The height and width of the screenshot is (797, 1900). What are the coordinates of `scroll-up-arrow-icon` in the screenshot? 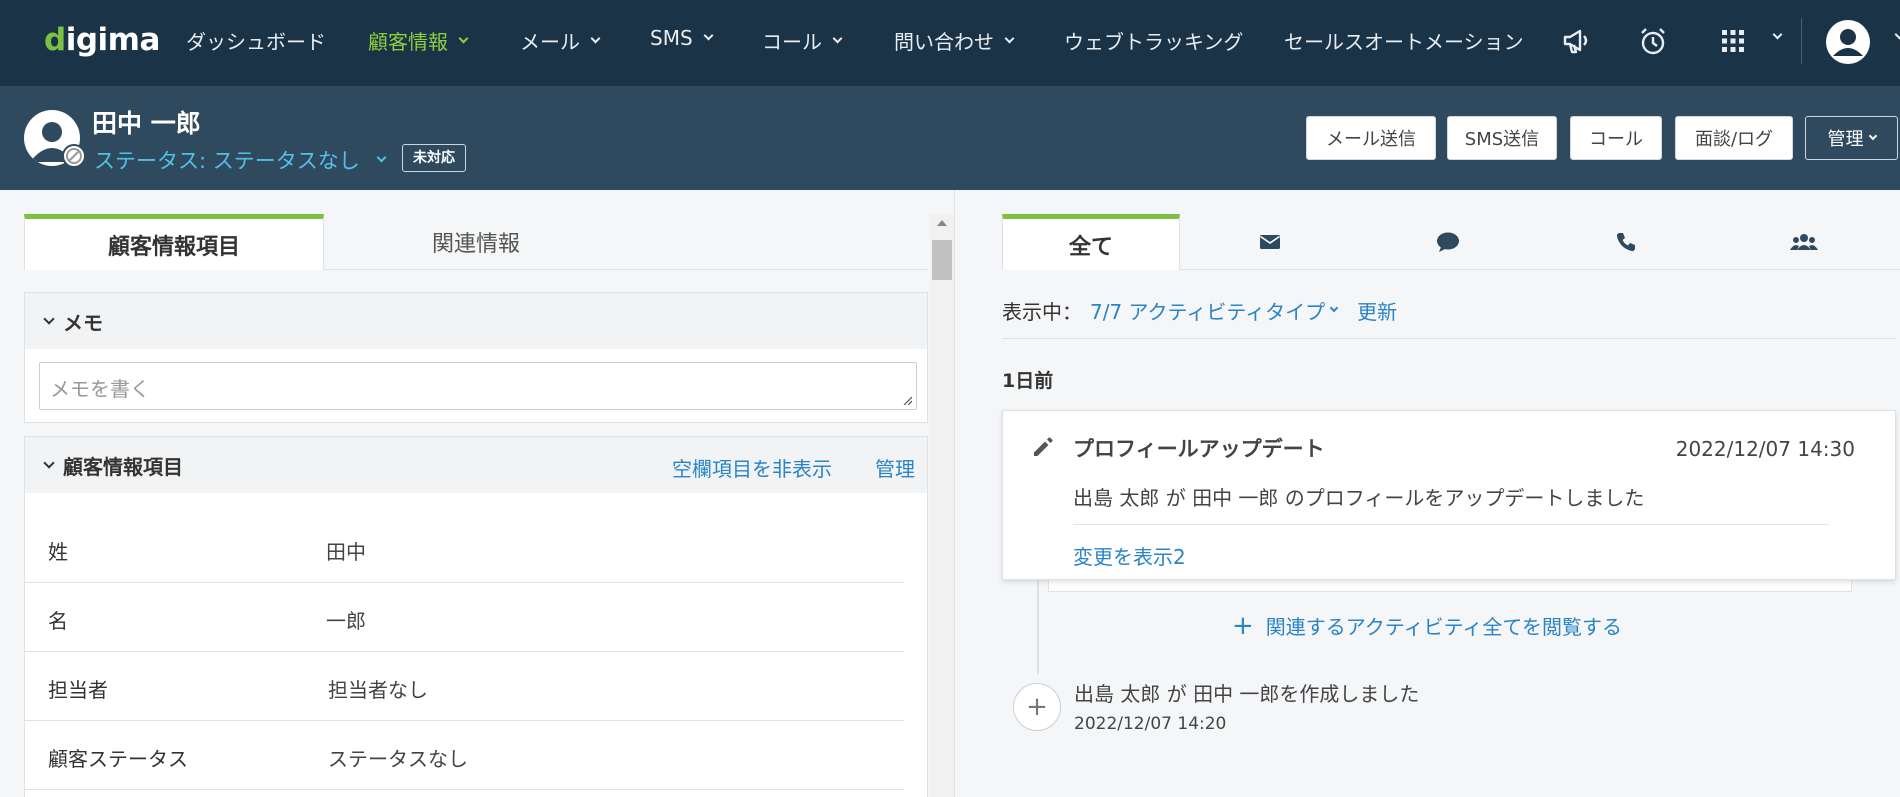 It's located at (942, 223).